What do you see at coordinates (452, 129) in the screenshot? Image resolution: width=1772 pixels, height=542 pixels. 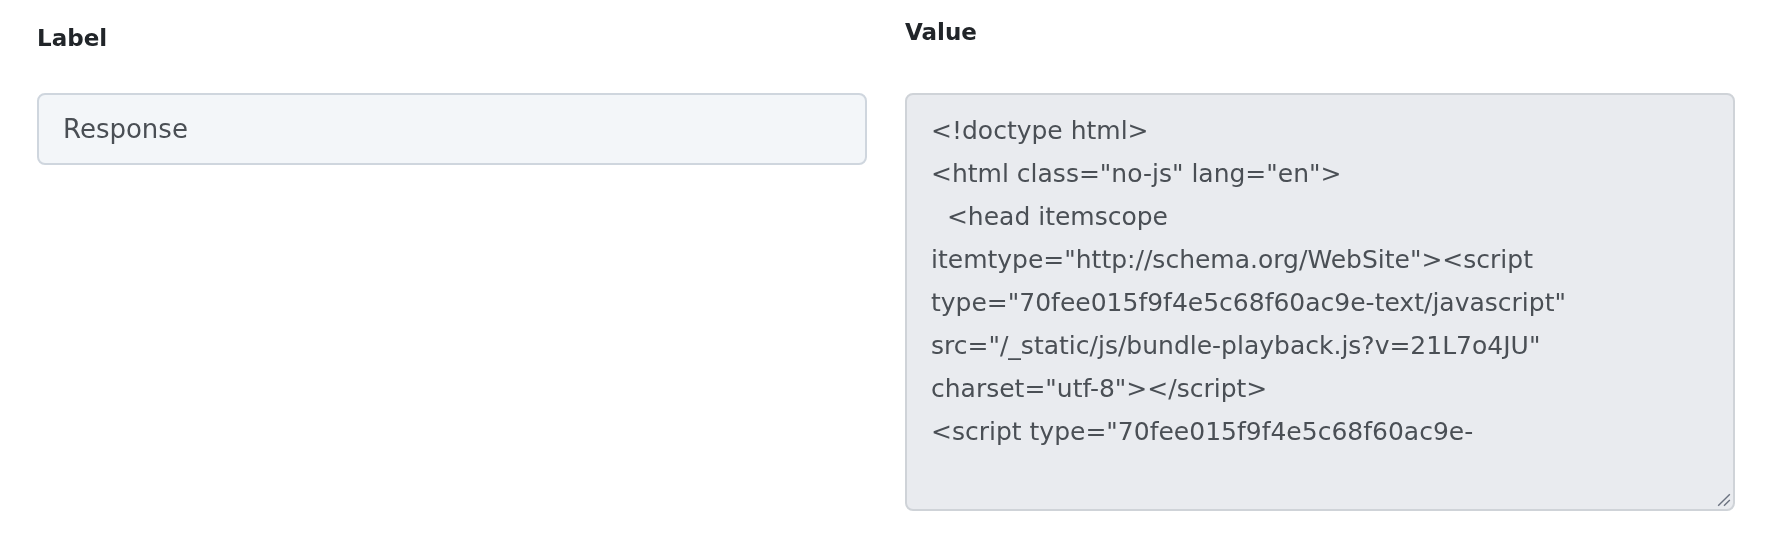 I see `label-input-field: Response` at bounding box center [452, 129].